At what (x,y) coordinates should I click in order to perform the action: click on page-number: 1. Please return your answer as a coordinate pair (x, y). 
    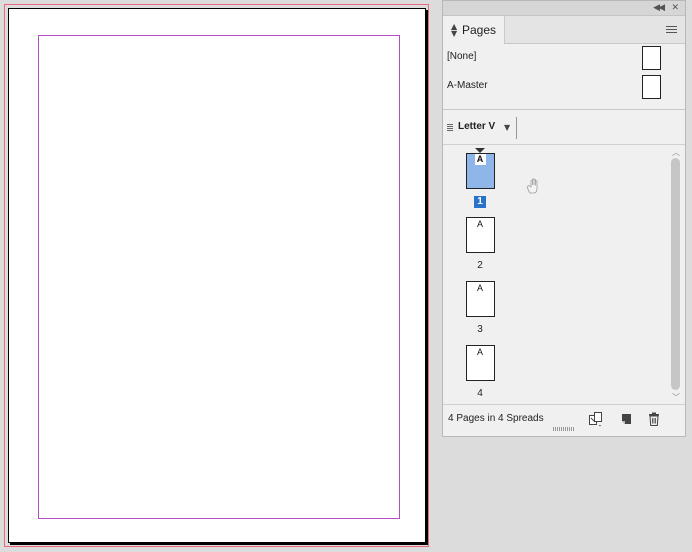
    Looking at the image, I should click on (480, 202).